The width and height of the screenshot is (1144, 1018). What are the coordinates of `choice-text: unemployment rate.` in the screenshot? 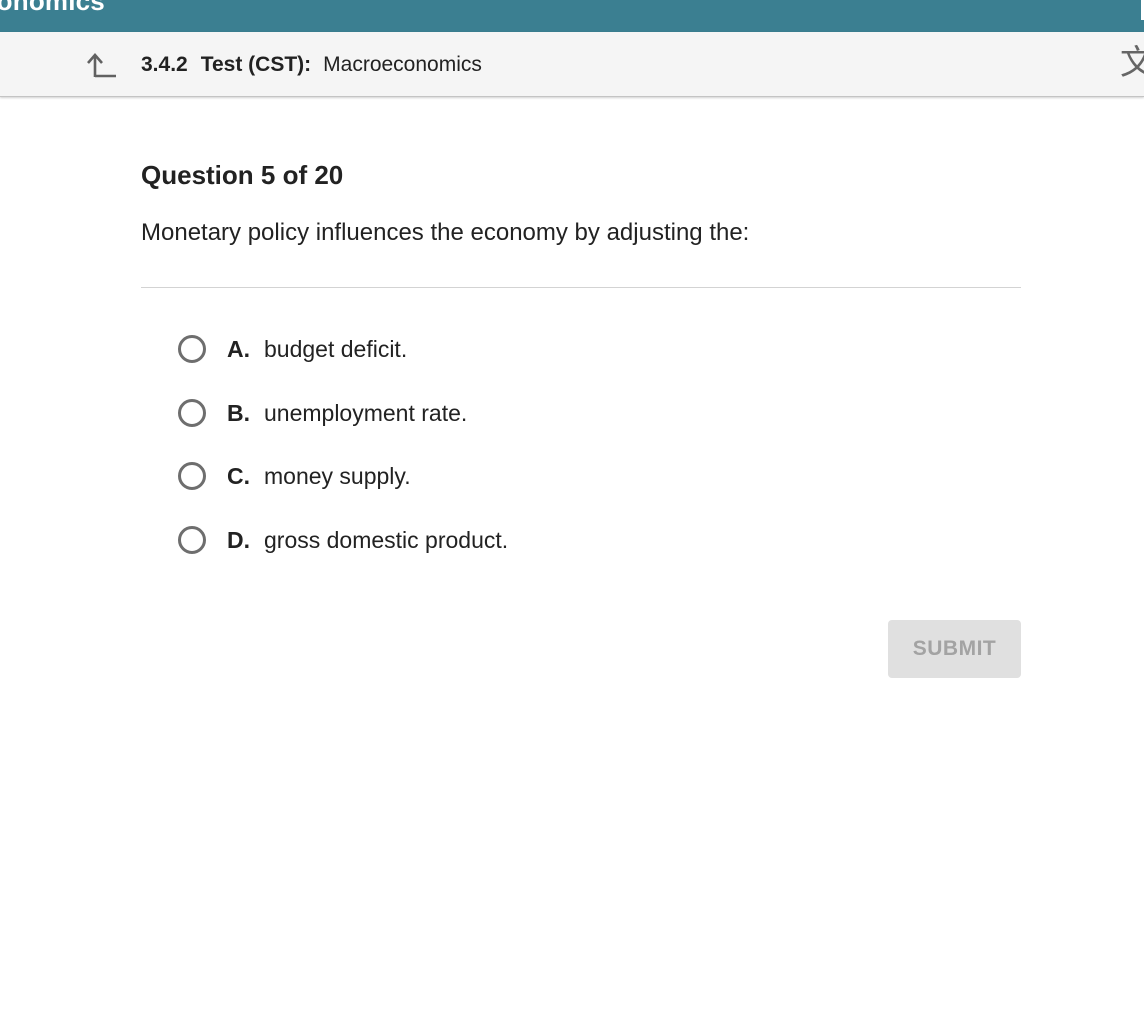 It's located at (366, 412).